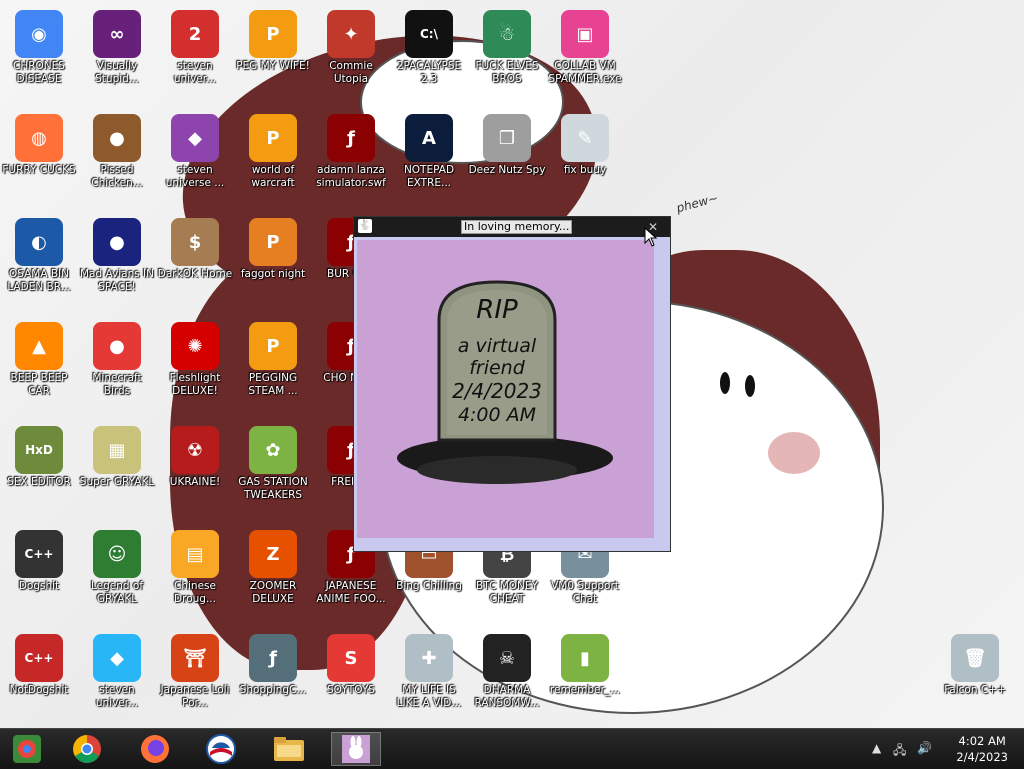 Image resolution: width=1024 pixels, height=769 pixels. Describe the element at coordinates (429, 658) in the screenshot. I see `gamepad-icon: ✚` at that location.